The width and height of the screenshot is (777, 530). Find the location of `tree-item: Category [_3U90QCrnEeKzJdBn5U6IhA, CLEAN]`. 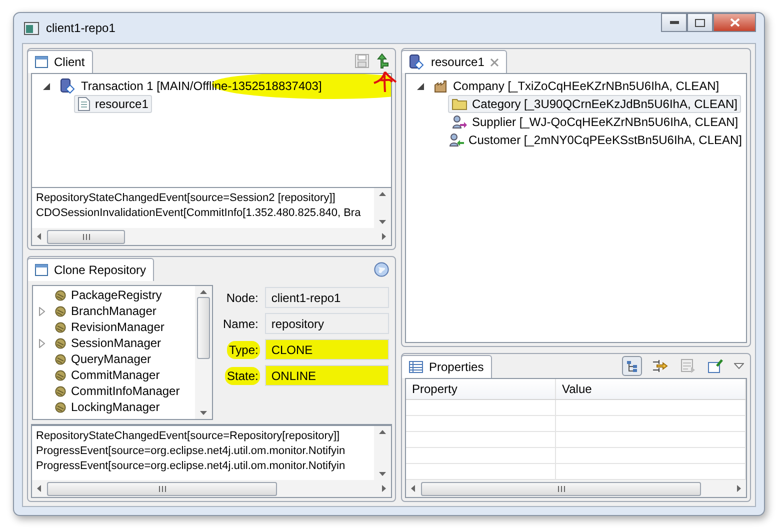

tree-item: Category [_3U90QCrnEeKzJdBn5U6IhA, CLEAN] is located at coordinates (595, 104).